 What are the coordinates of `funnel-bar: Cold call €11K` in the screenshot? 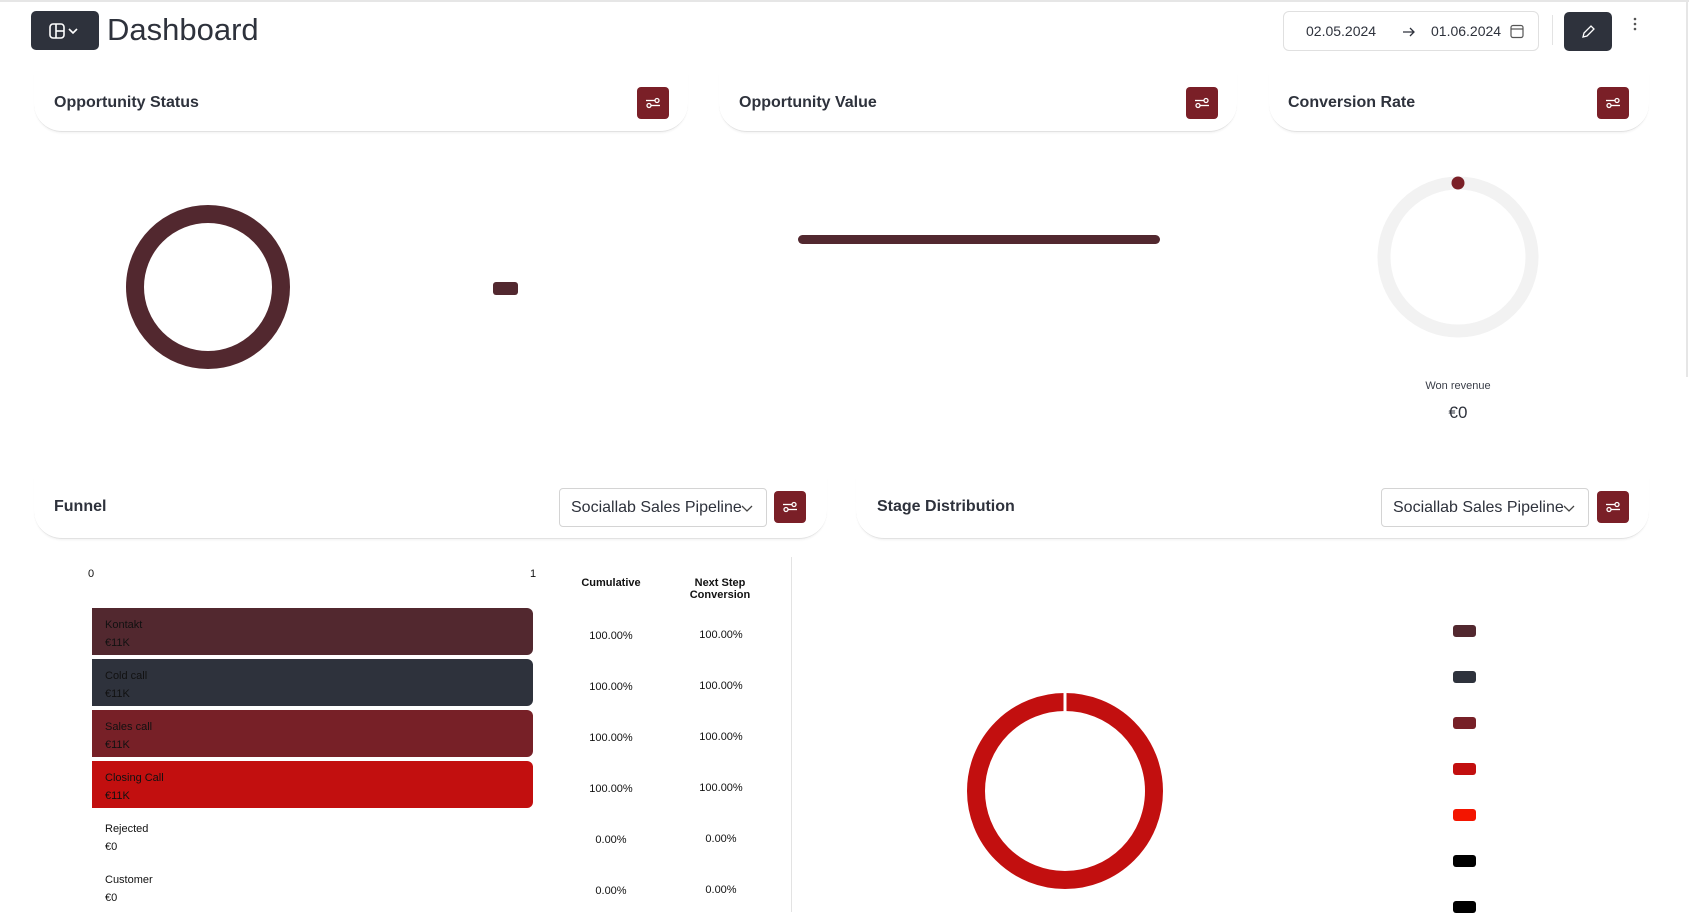 It's located at (312, 682).